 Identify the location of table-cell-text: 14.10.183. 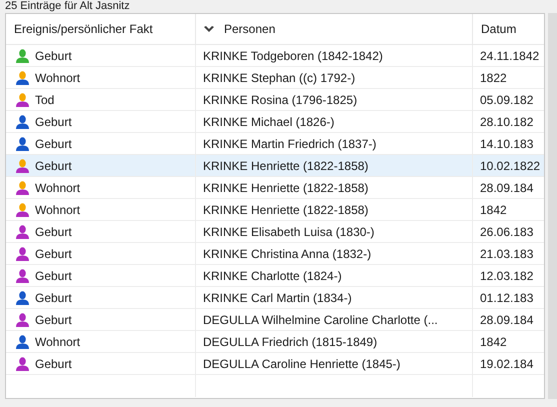
(507, 144).